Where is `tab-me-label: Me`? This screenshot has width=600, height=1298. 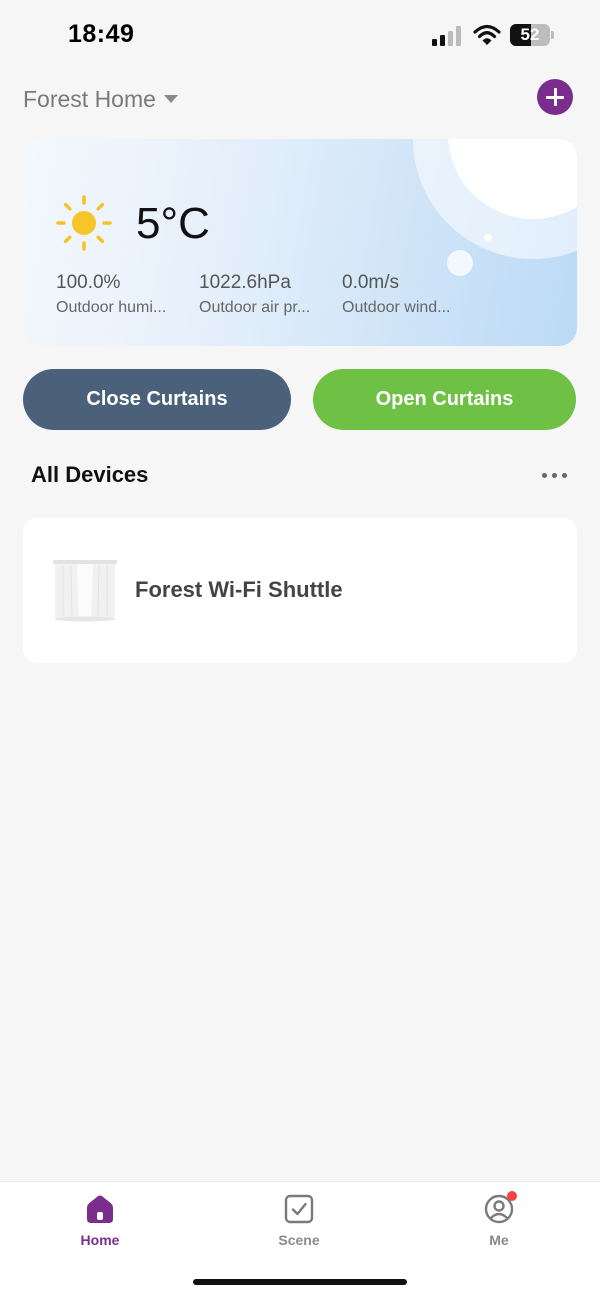 tab-me-label: Me is located at coordinates (499, 1240).